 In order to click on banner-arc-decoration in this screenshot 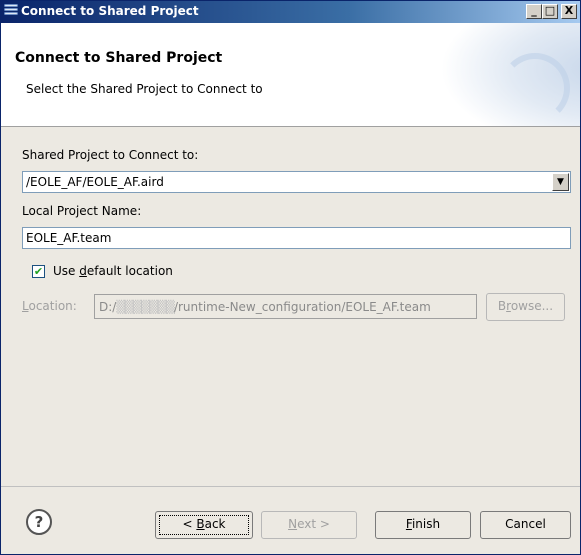, I will do `click(535, 88)`.